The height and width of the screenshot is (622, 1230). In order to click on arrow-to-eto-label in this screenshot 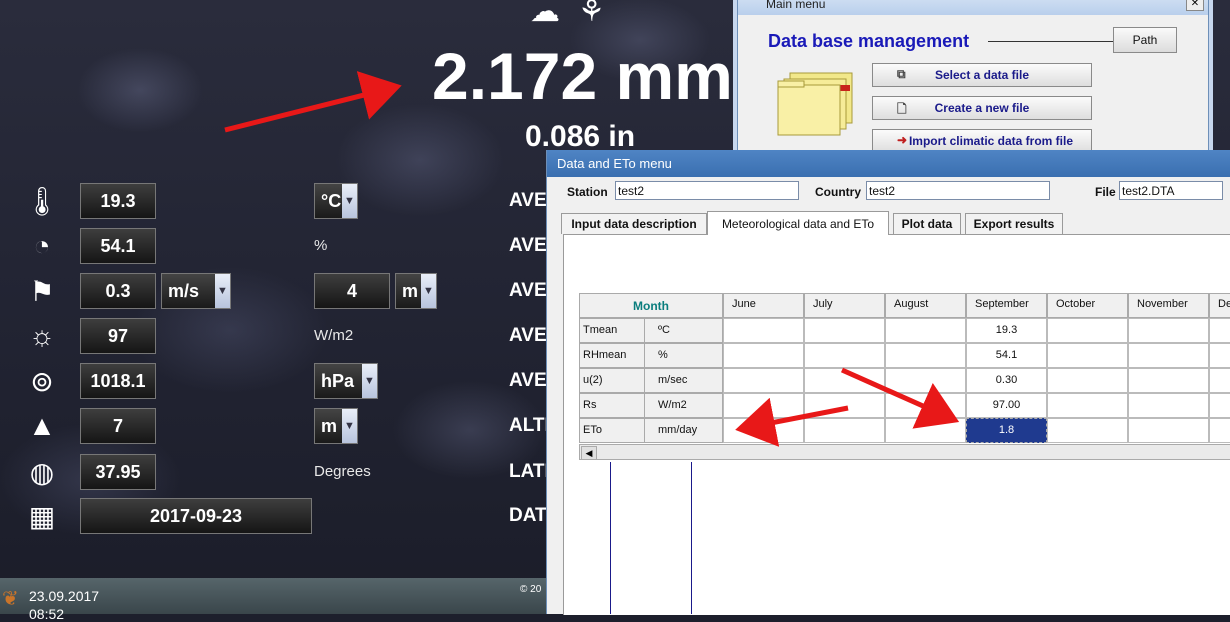, I will do `click(792, 422)`.